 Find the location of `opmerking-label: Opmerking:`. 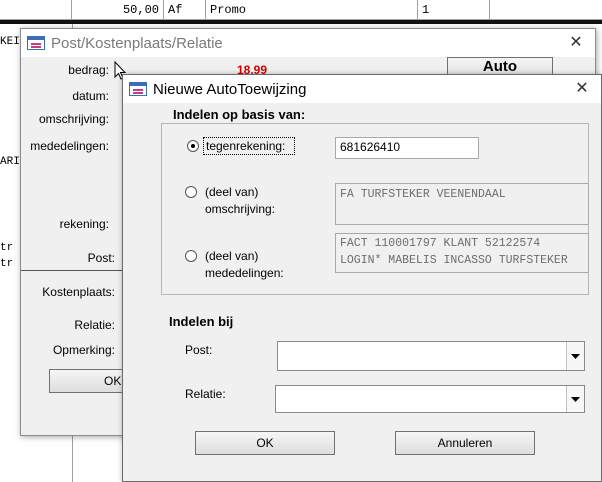

opmerking-label: Opmerking: is located at coordinates (83, 350).